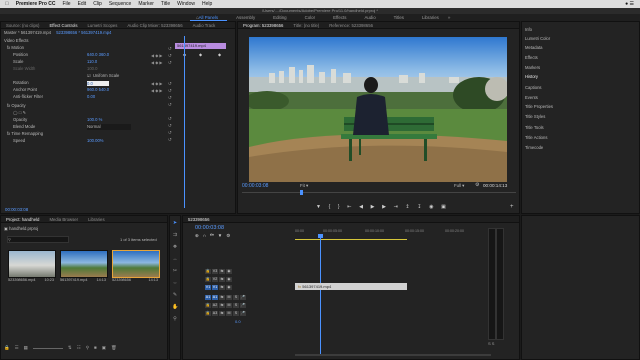 The image size is (640, 360). Describe the element at coordinates (204, 25) in the screenshot. I see `tab-audio-track: Audio Track` at that location.